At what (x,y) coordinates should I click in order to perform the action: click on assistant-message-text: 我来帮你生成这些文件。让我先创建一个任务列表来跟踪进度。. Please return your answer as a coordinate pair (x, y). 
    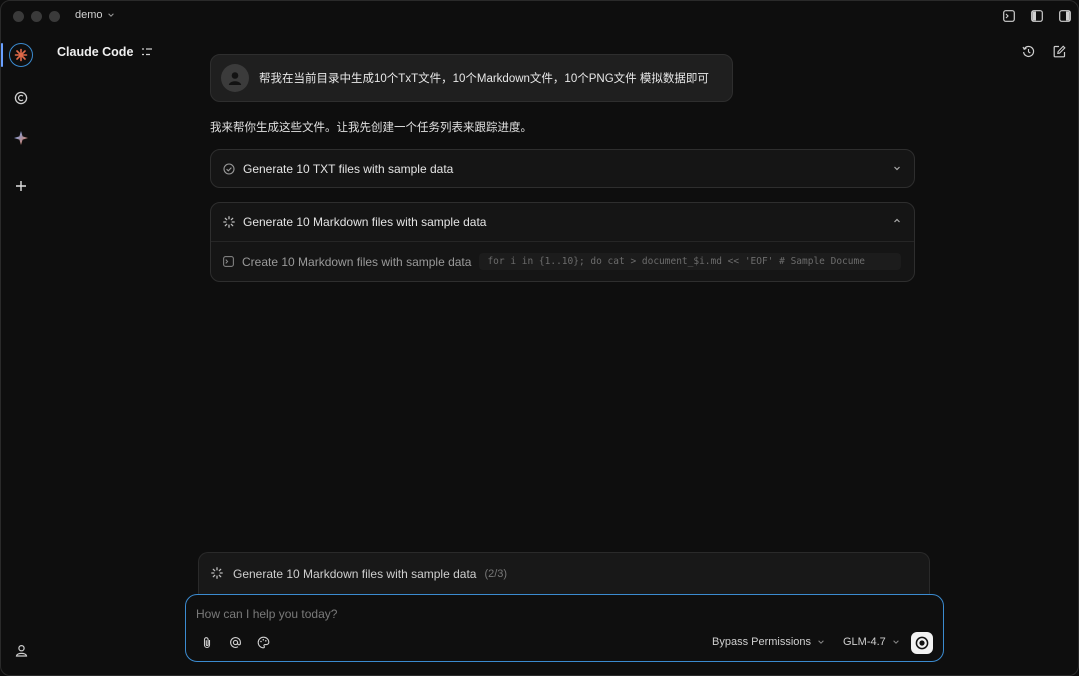
    Looking at the image, I should click on (371, 128).